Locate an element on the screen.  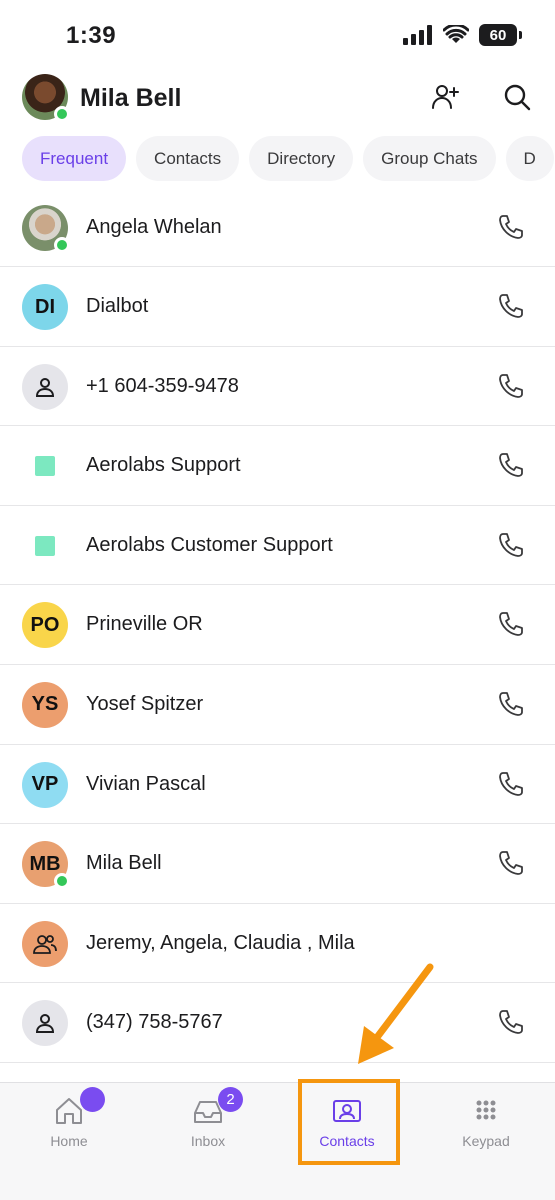
avatar-initials: MB is located at coordinates (46, 865).